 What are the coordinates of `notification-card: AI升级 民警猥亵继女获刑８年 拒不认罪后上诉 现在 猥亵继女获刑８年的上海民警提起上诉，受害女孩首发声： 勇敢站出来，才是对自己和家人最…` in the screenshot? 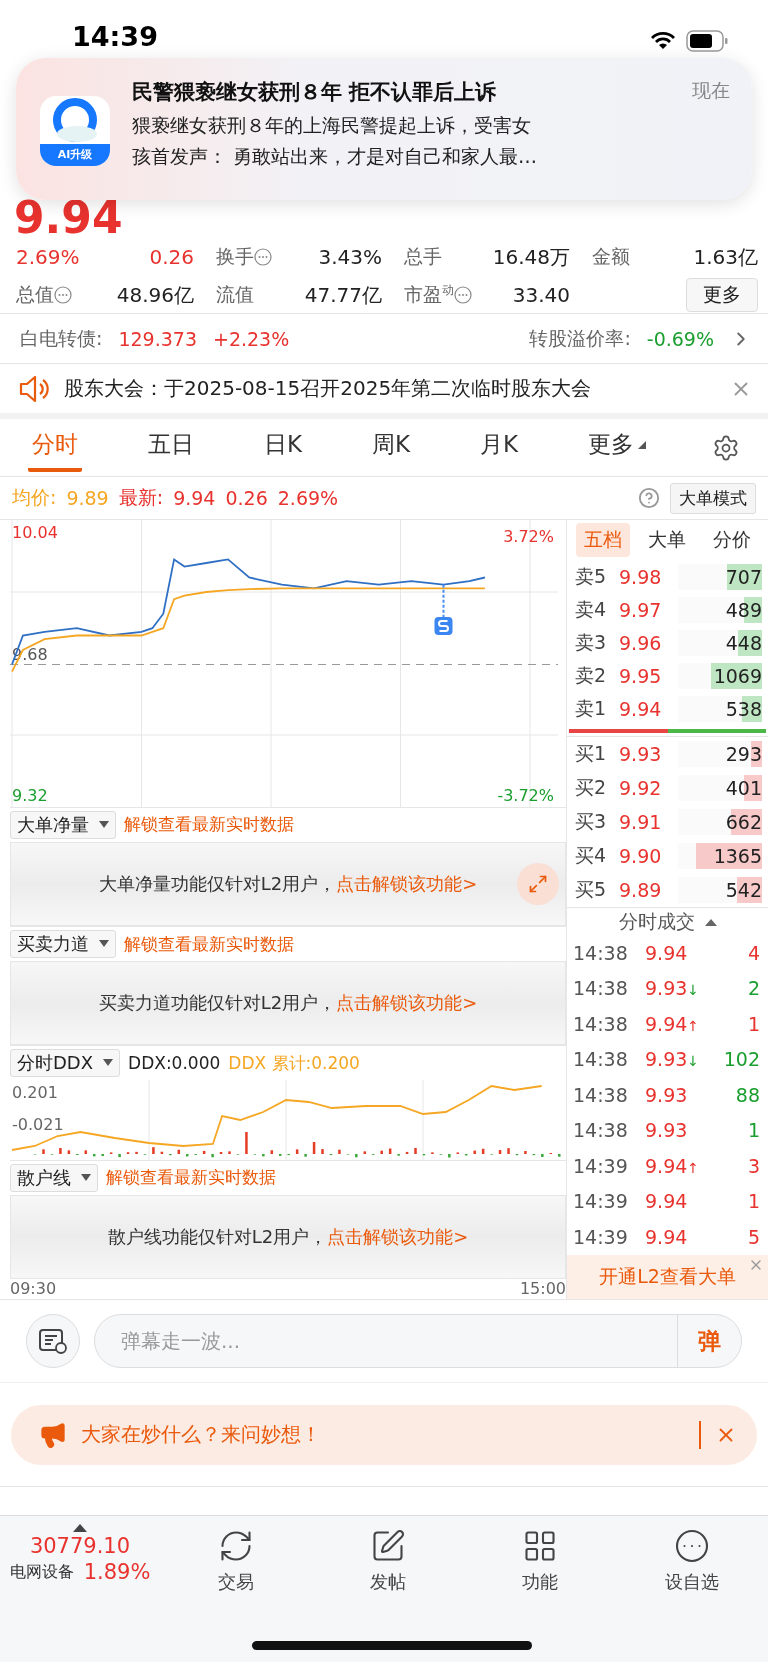 It's located at (384, 129).